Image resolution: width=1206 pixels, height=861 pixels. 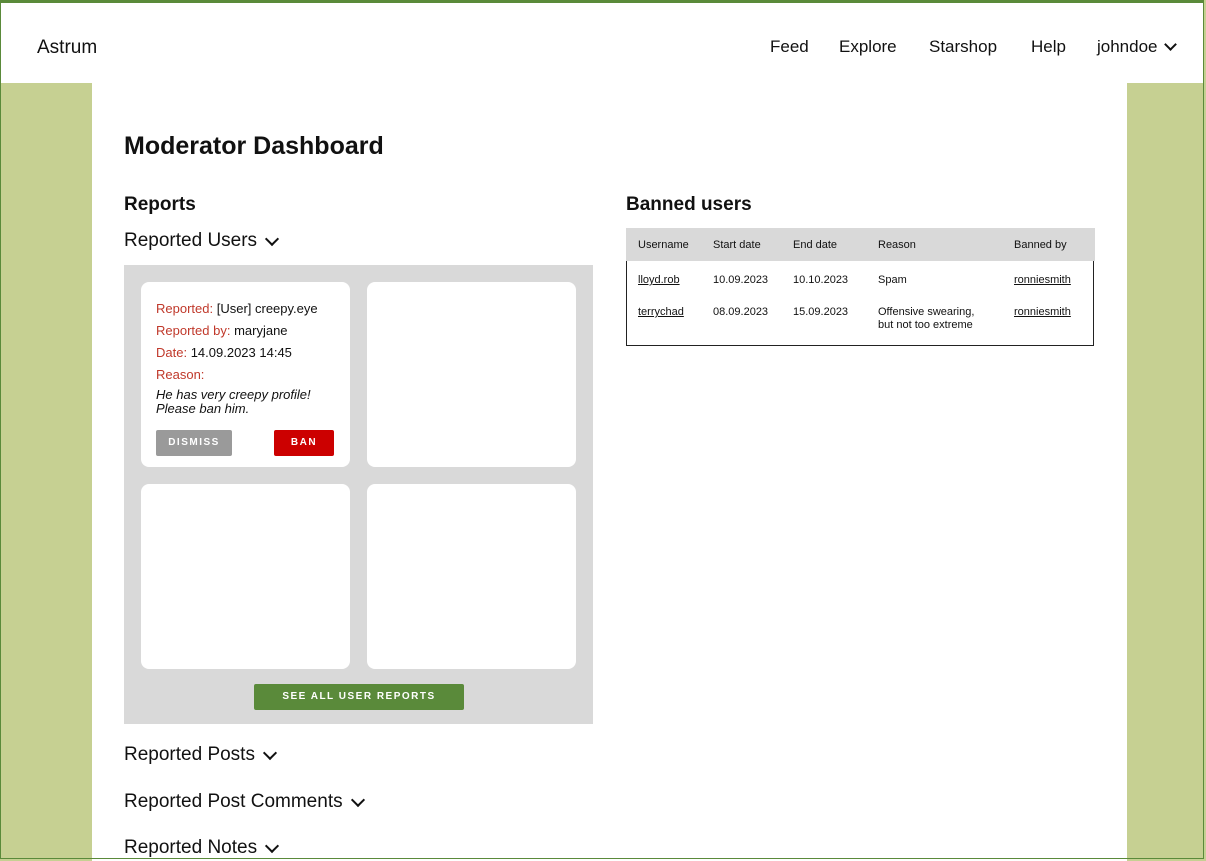 I want to click on reported-posts-label: Reported Posts, so click(x=189, y=754).